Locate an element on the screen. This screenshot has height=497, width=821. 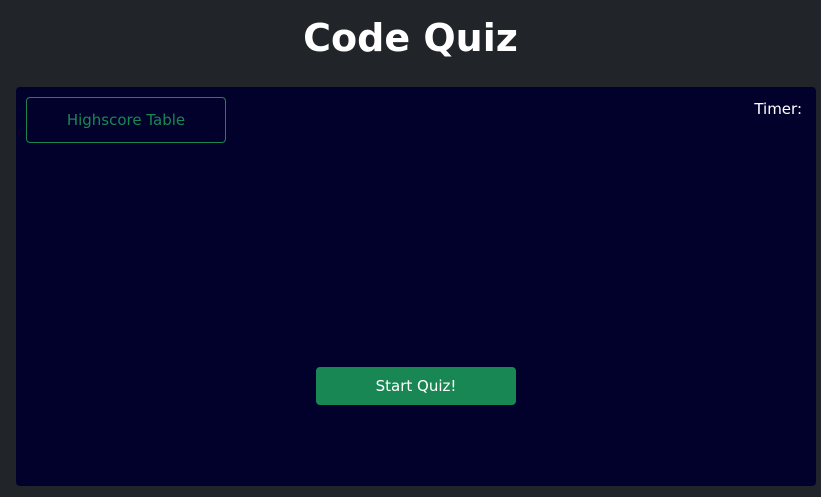
highscore-table-button: Highscore Table is located at coordinates (126, 120).